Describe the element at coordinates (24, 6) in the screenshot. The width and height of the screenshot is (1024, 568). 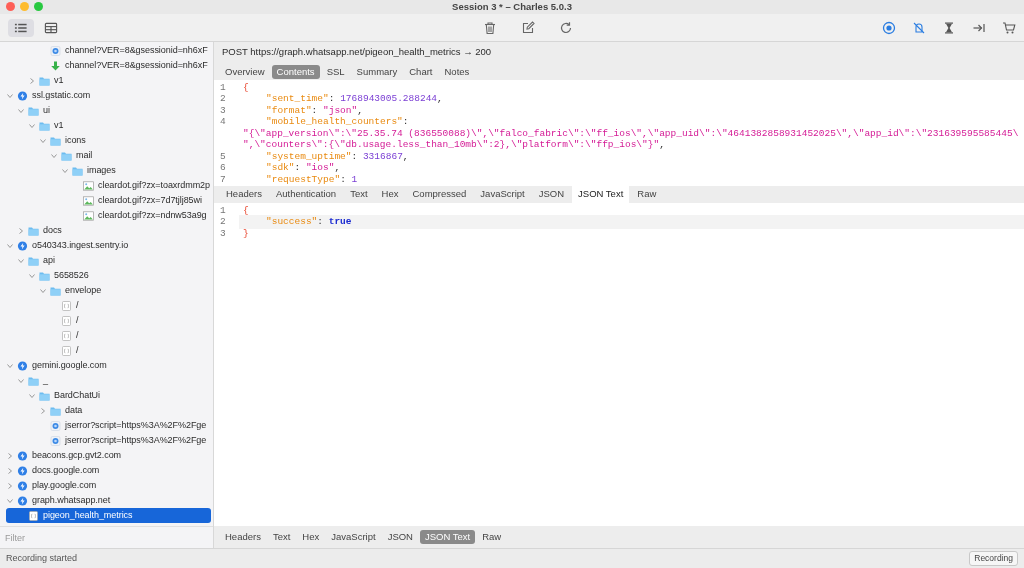
I see `minimize-button` at that location.